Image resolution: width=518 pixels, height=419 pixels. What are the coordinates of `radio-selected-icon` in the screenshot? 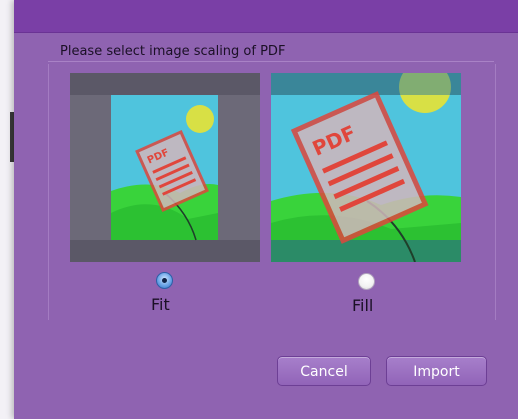 It's located at (164, 280).